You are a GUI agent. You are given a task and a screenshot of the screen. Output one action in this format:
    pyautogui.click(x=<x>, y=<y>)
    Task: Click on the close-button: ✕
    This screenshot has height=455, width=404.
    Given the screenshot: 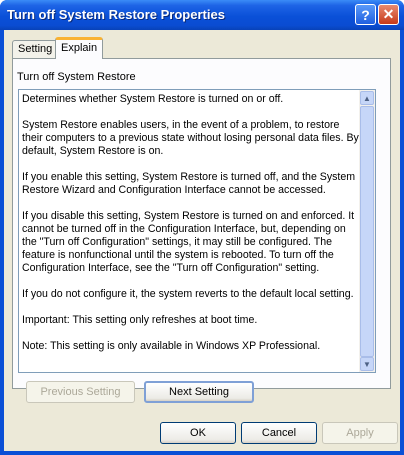 What is the action you would take?
    pyautogui.click(x=388, y=14)
    